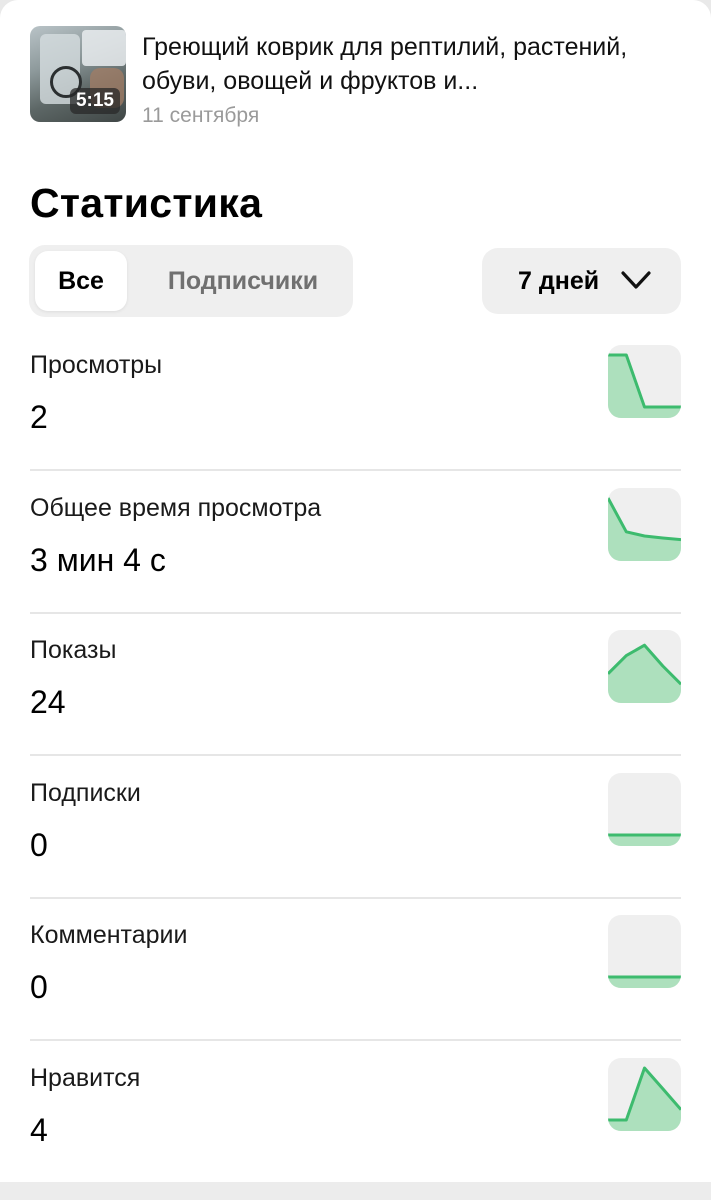 The height and width of the screenshot is (1200, 711). Describe the element at coordinates (355, 416) in the screenshot. I see `metric-views: Просмотры 2` at that location.